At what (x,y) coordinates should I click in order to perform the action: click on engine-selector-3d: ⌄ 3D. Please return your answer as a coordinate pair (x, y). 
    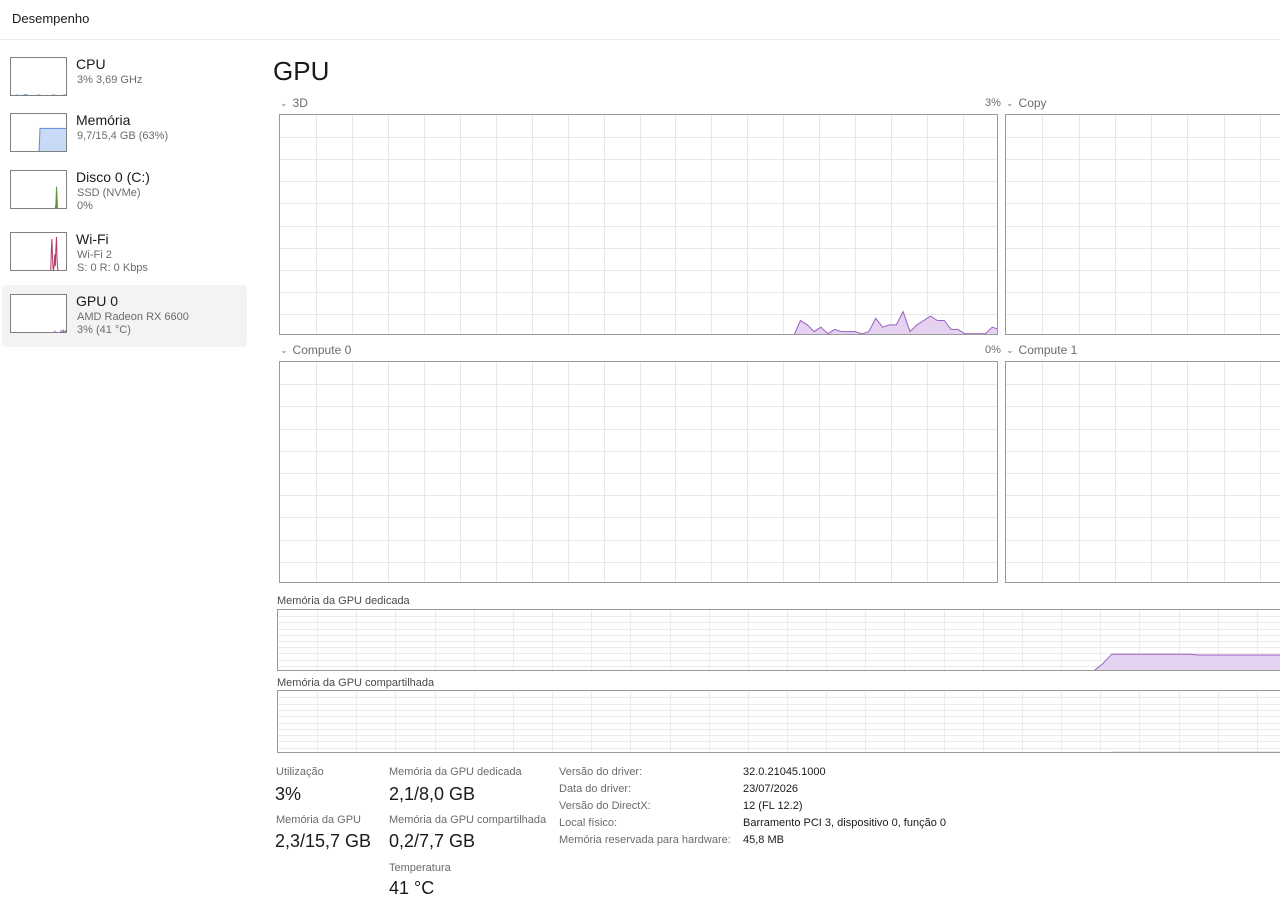
    Looking at the image, I should click on (294, 103).